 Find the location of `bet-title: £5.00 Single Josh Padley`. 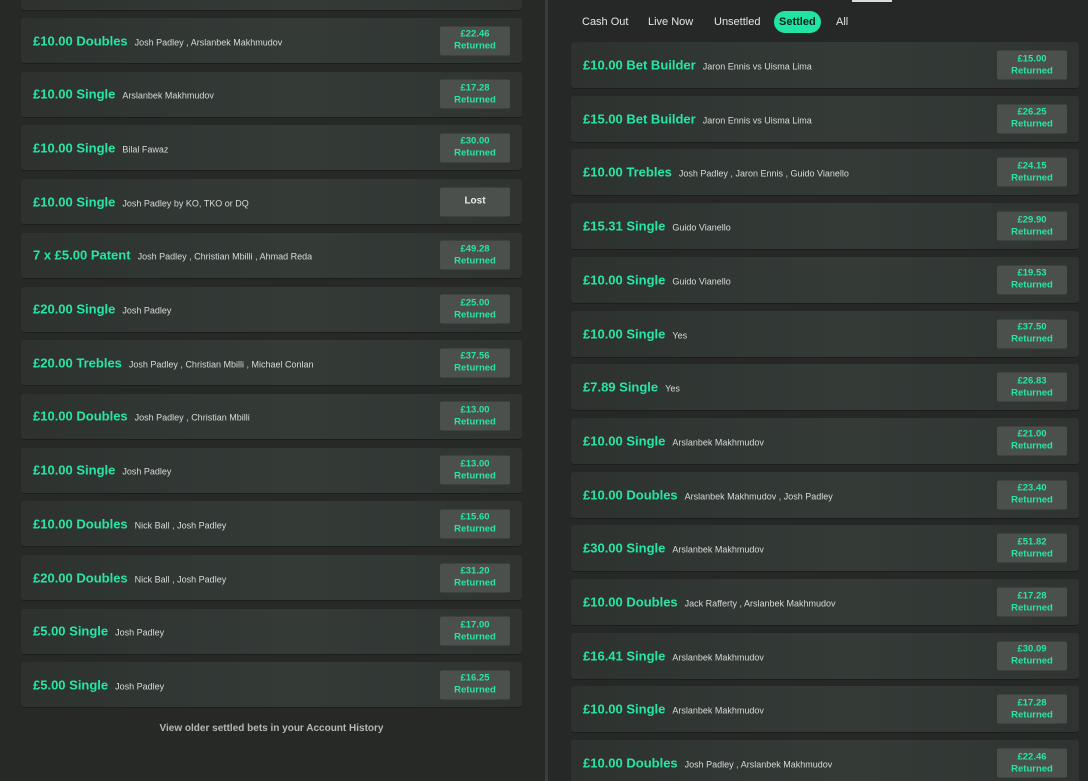

bet-title: £5.00 Single Josh Padley is located at coordinates (98, 631).